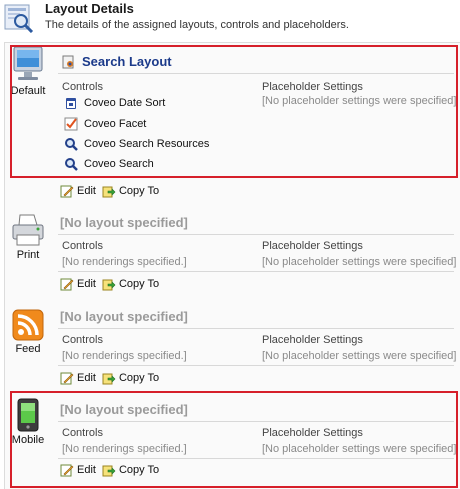  I want to click on rss-feed-icon, so click(28, 325).